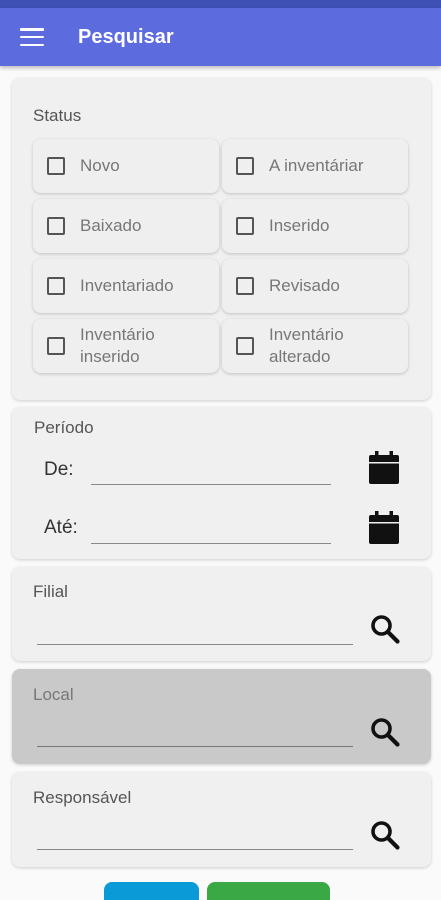  I want to click on checkbox-inventario-inserido: Inventário inserido, so click(126, 346).